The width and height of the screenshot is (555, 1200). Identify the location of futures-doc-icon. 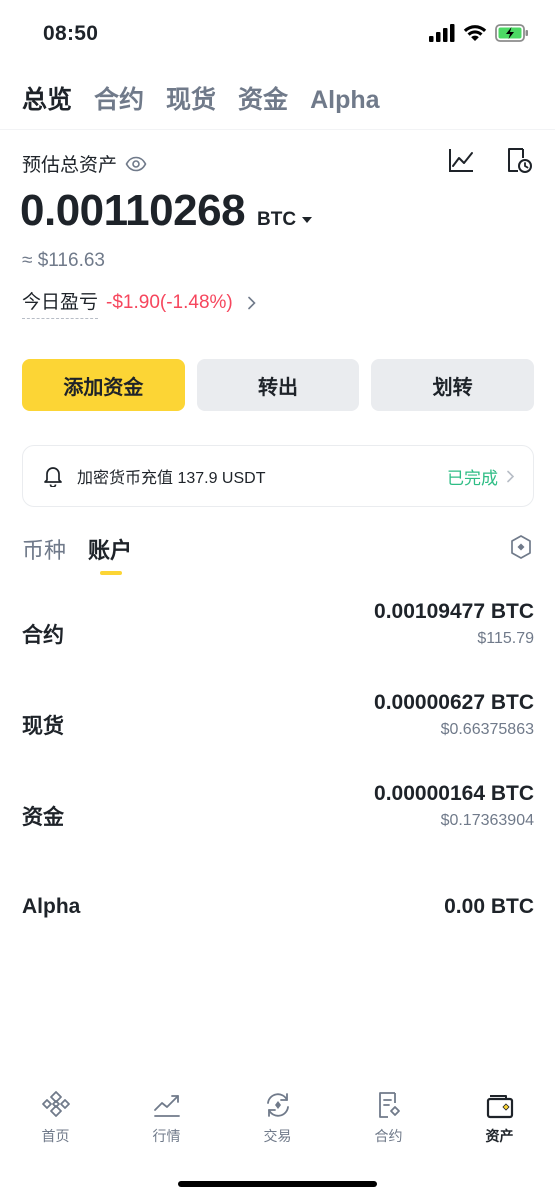
(389, 1105).